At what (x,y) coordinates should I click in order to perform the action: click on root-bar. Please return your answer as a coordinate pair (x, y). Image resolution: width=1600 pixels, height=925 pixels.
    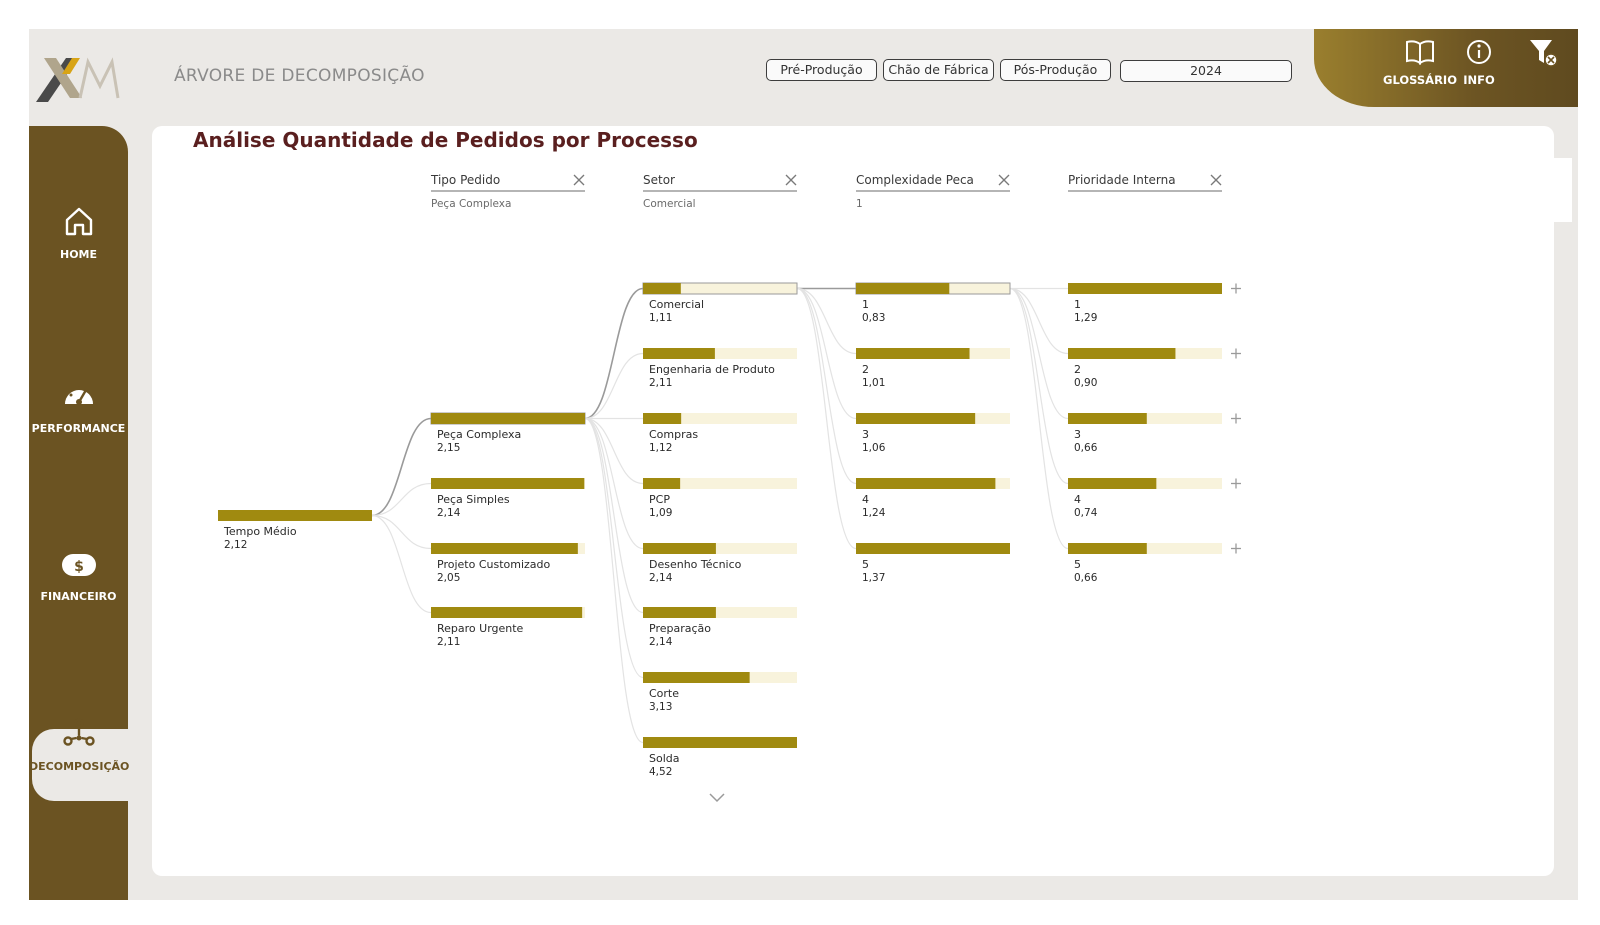
    Looking at the image, I should click on (295, 515).